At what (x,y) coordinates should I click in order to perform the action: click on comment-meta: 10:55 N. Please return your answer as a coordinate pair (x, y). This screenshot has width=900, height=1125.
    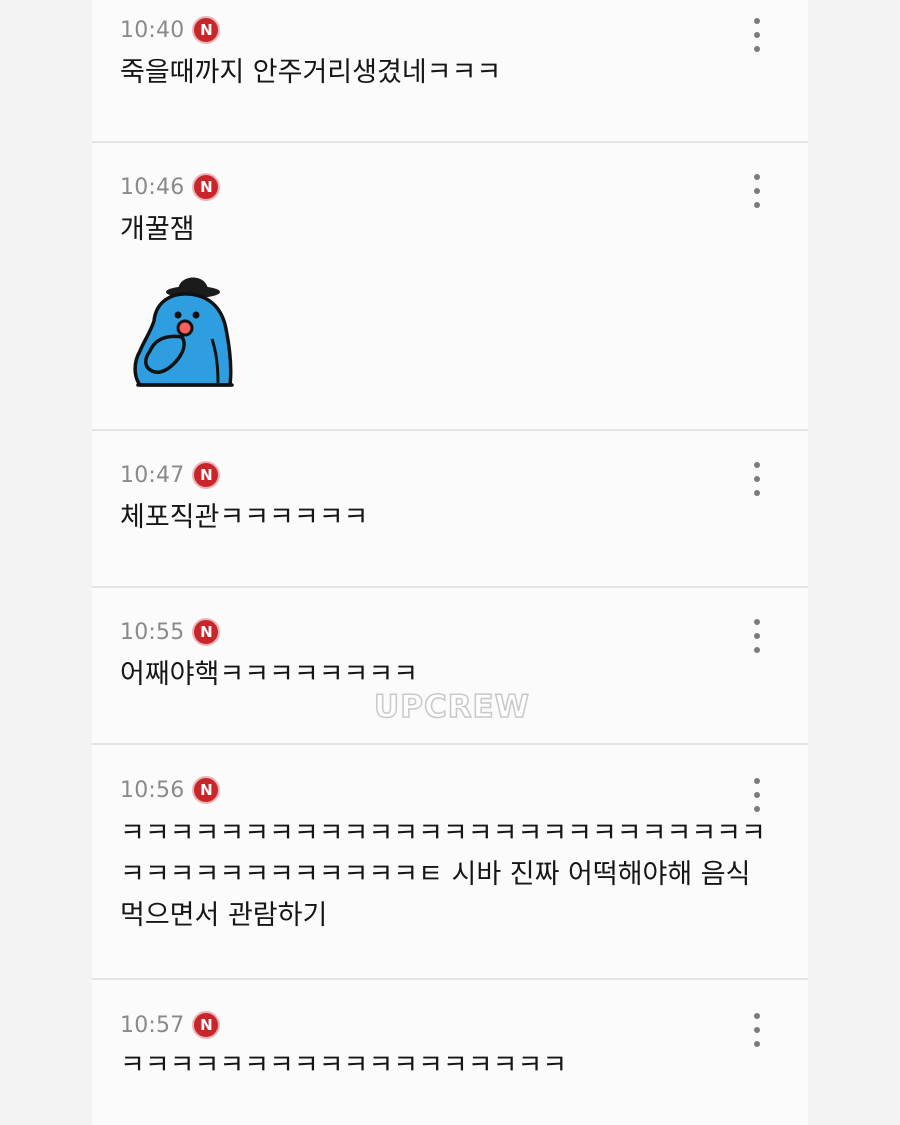
    Looking at the image, I should click on (170, 632).